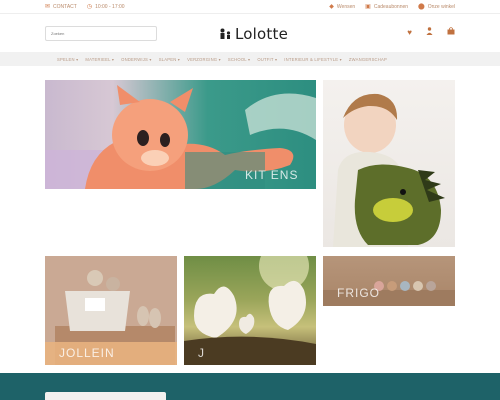  I want to click on nav-item-label: ONDERWIJS, so click(135, 59).